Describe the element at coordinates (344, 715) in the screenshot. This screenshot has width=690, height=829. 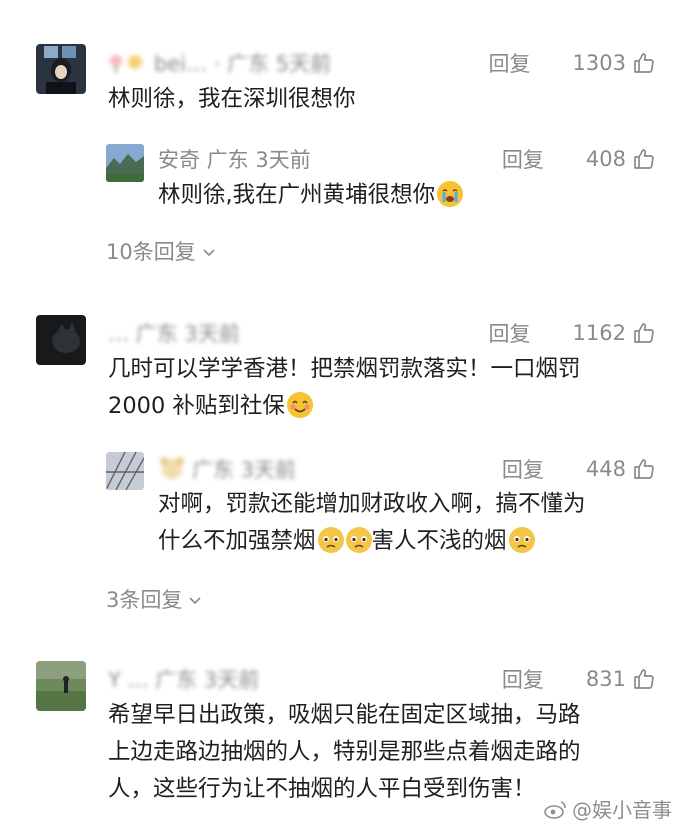
I see `comment-text-line: 希望早日出政策，吸烟只能在固定区域抽，马路` at that location.